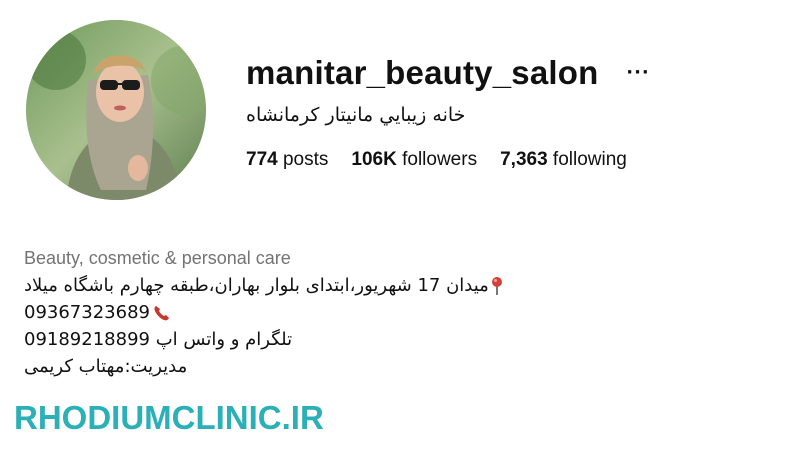 This screenshot has width=800, height=450. What do you see at coordinates (374, 159) in the screenshot?
I see `followers-count-value: 106K` at bounding box center [374, 159].